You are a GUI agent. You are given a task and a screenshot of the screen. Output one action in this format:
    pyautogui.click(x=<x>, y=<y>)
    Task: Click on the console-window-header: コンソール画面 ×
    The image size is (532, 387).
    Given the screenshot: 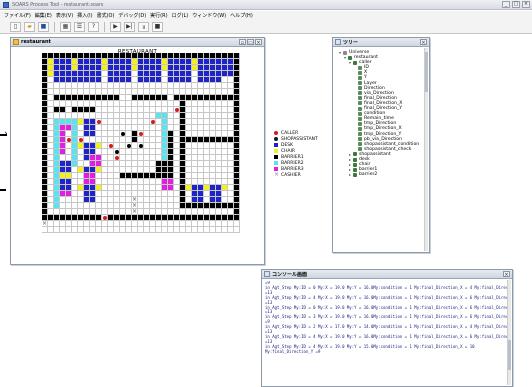 What is the action you would take?
    pyautogui.click(x=387, y=274)
    